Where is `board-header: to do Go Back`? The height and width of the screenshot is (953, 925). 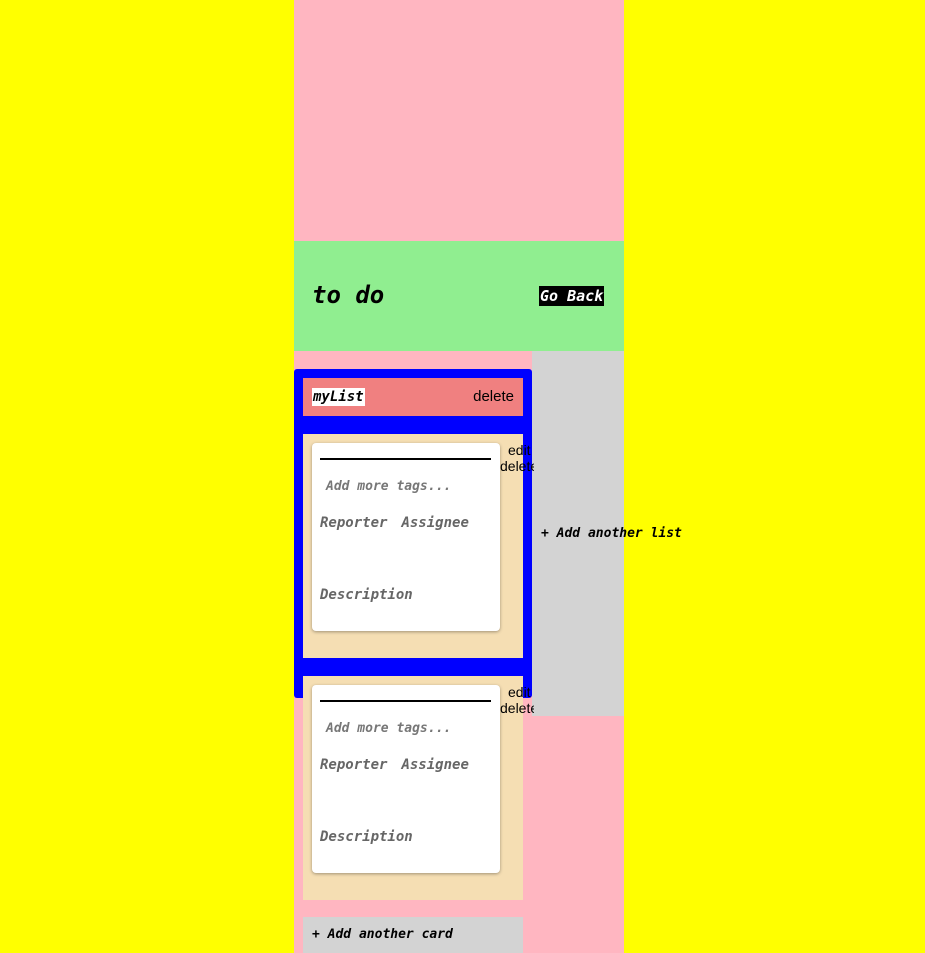
board-header: to do Go Back is located at coordinates (459, 296).